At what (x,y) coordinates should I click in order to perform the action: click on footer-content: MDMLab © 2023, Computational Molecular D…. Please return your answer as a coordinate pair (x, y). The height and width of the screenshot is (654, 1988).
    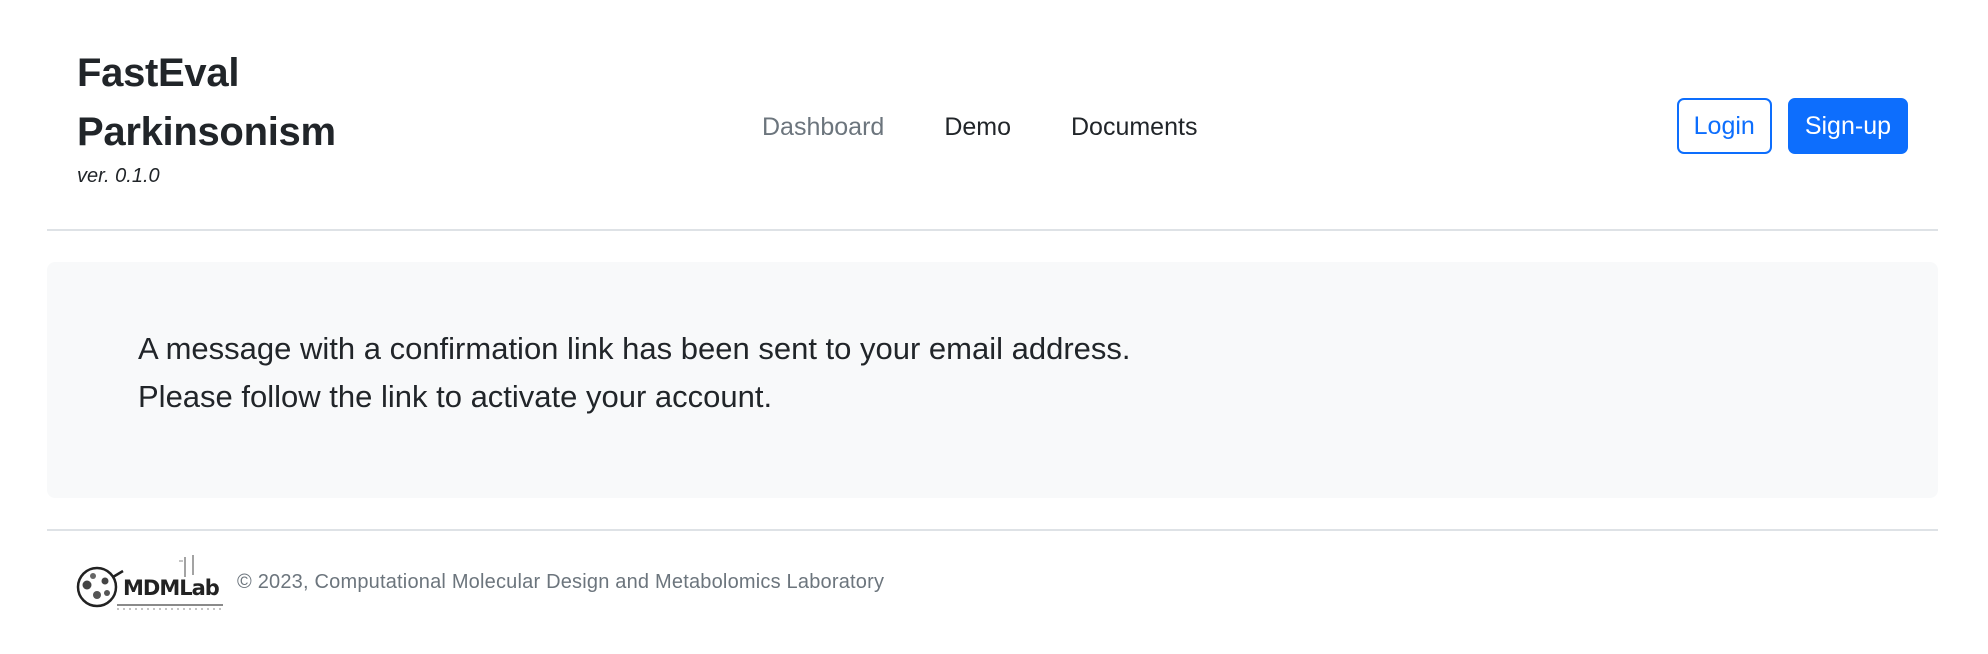
    Looking at the image, I should click on (479, 582).